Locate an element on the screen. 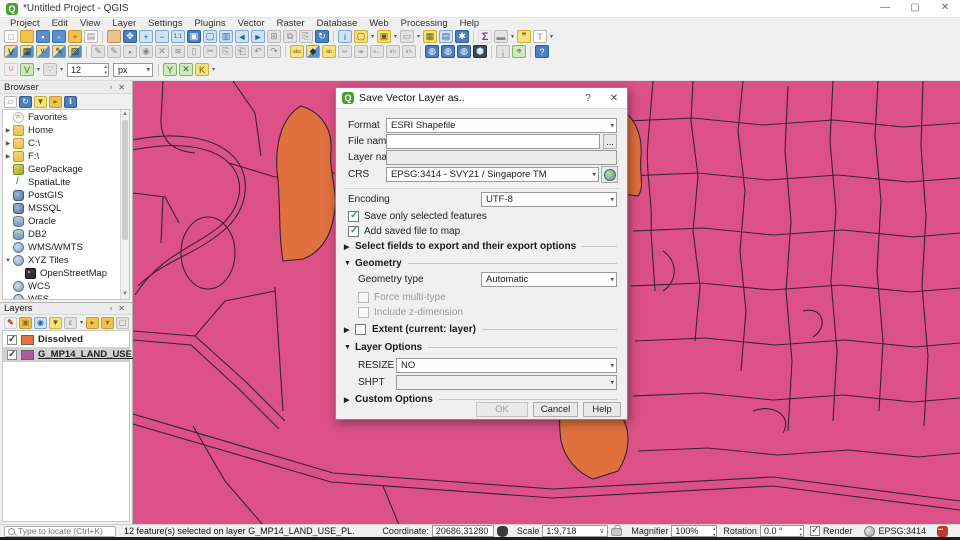 This screenshot has width=960, height=540. collapse-all-button: ▾ is located at coordinates (107, 322).